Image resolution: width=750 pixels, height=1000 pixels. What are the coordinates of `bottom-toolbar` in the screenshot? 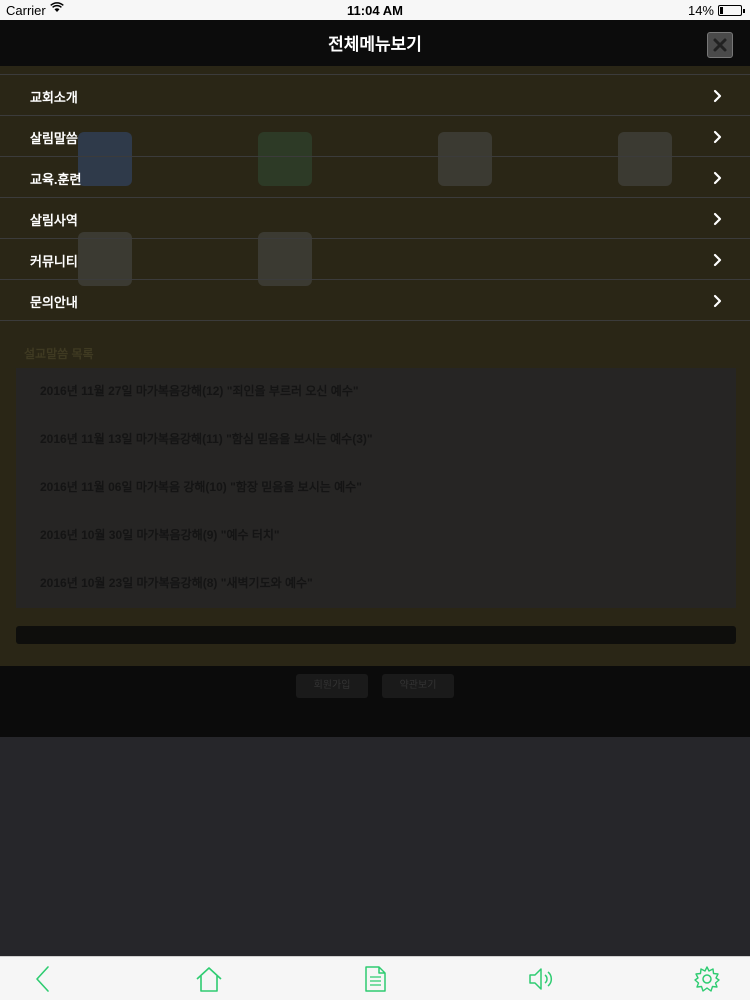 It's located at (375, 978).